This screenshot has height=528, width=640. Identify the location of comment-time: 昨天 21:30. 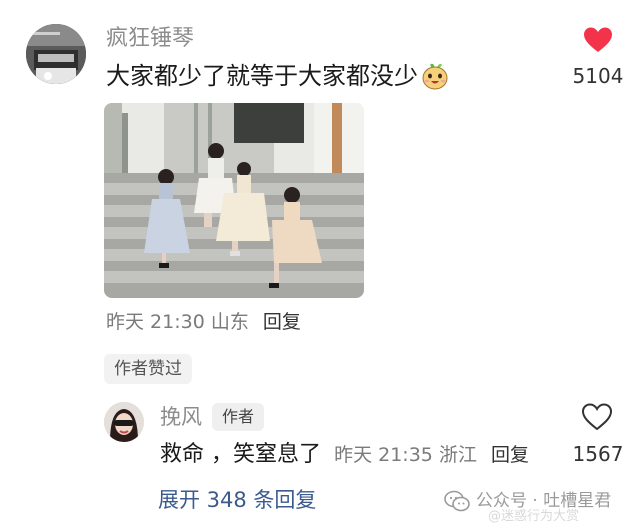
(155, 322).